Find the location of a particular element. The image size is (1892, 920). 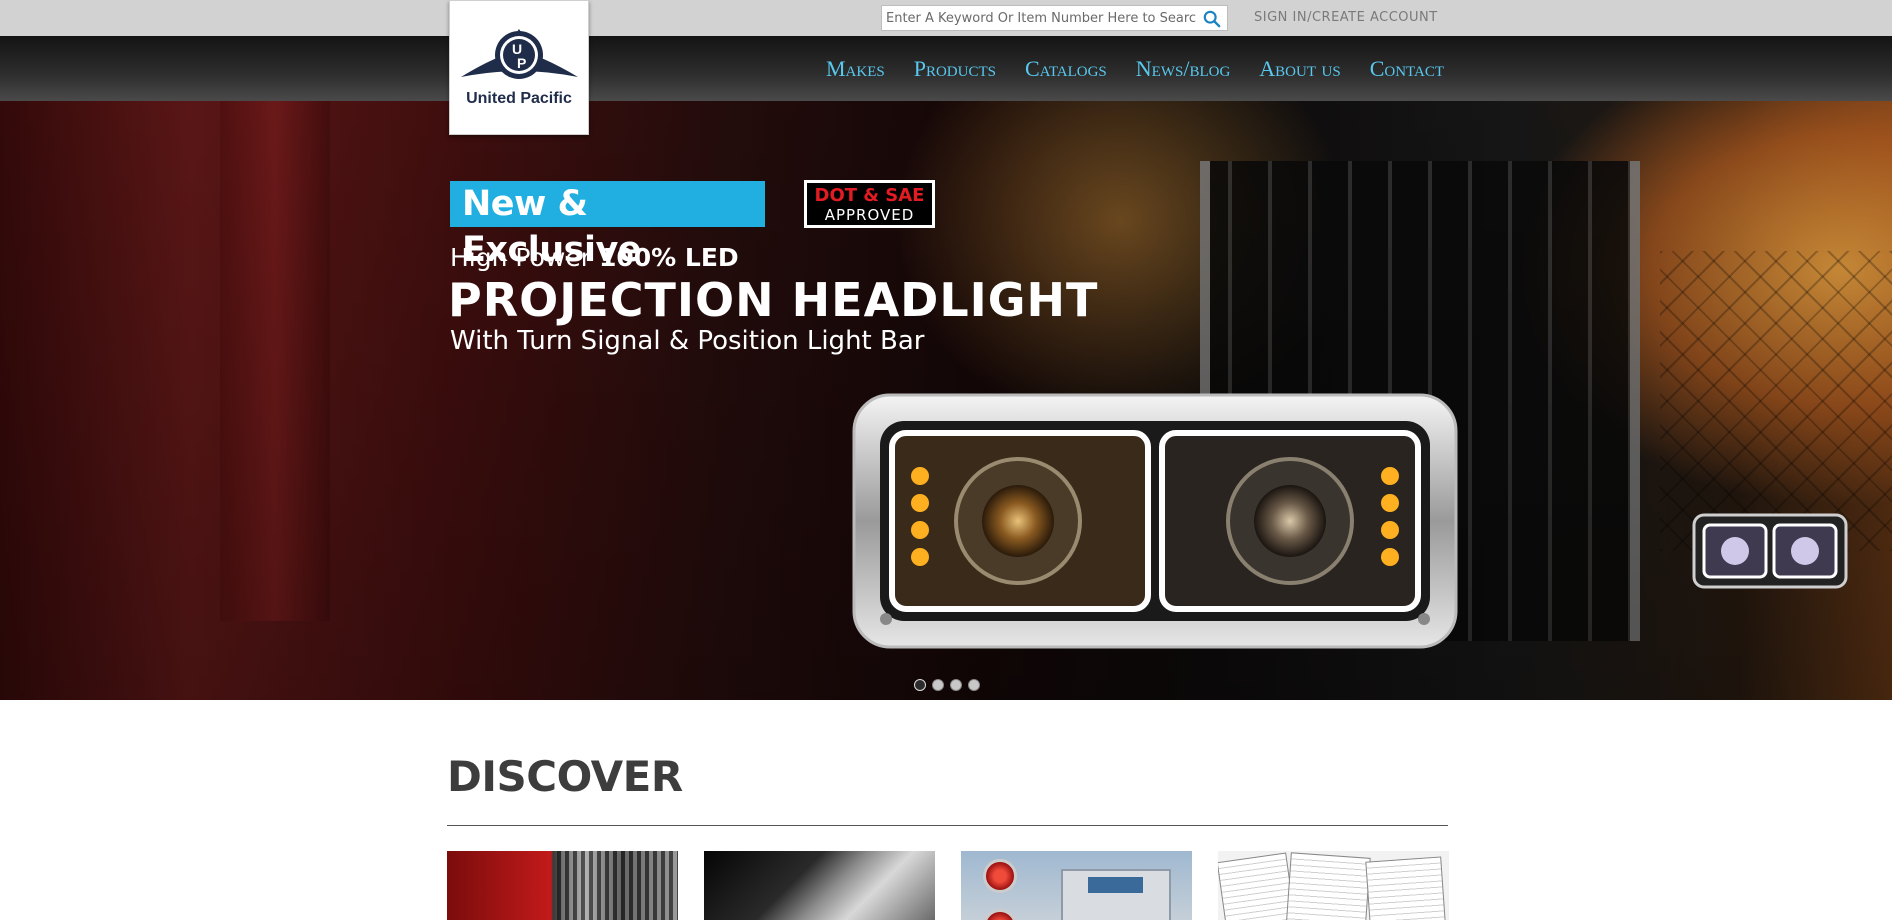

discover-divider is located at coordinates (947, 825).